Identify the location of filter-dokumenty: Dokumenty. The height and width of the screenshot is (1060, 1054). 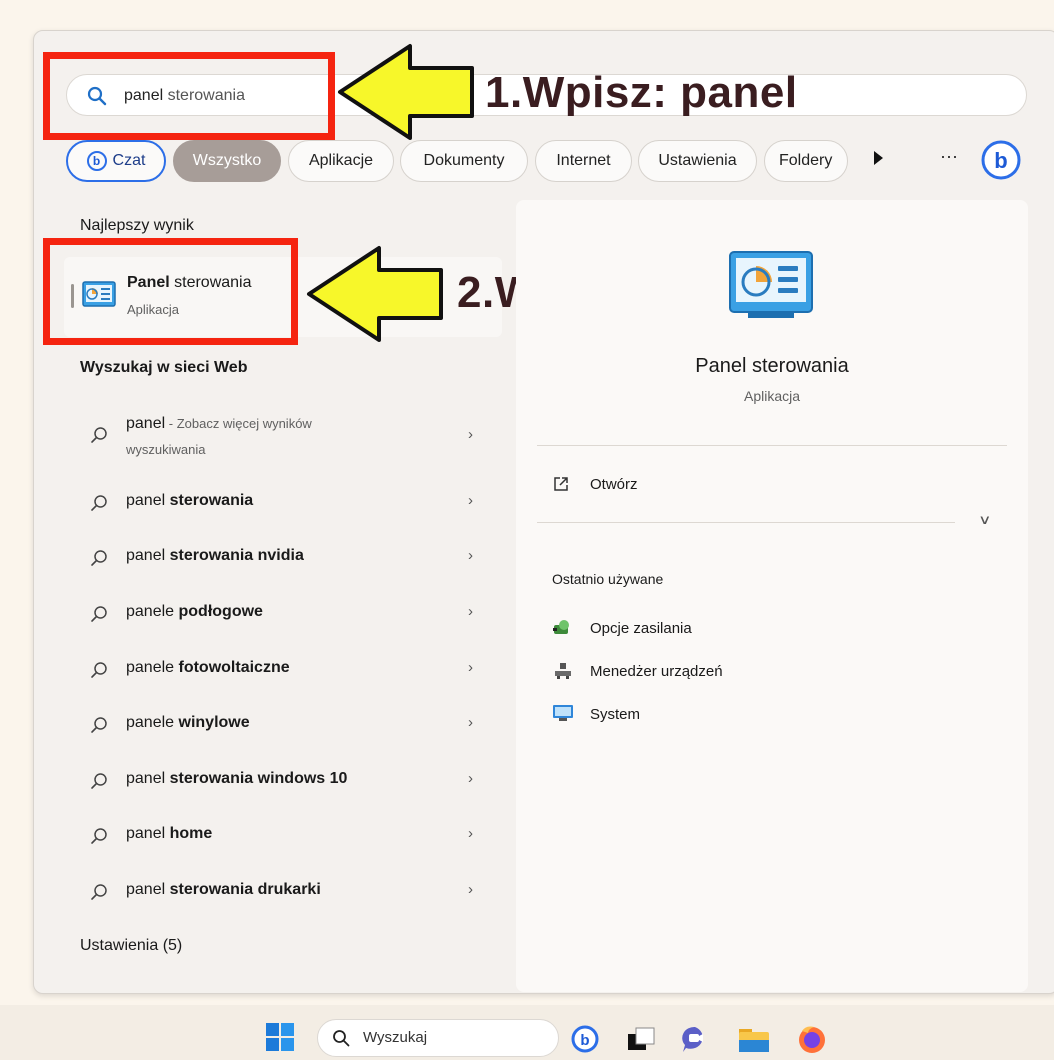
(464, 161).